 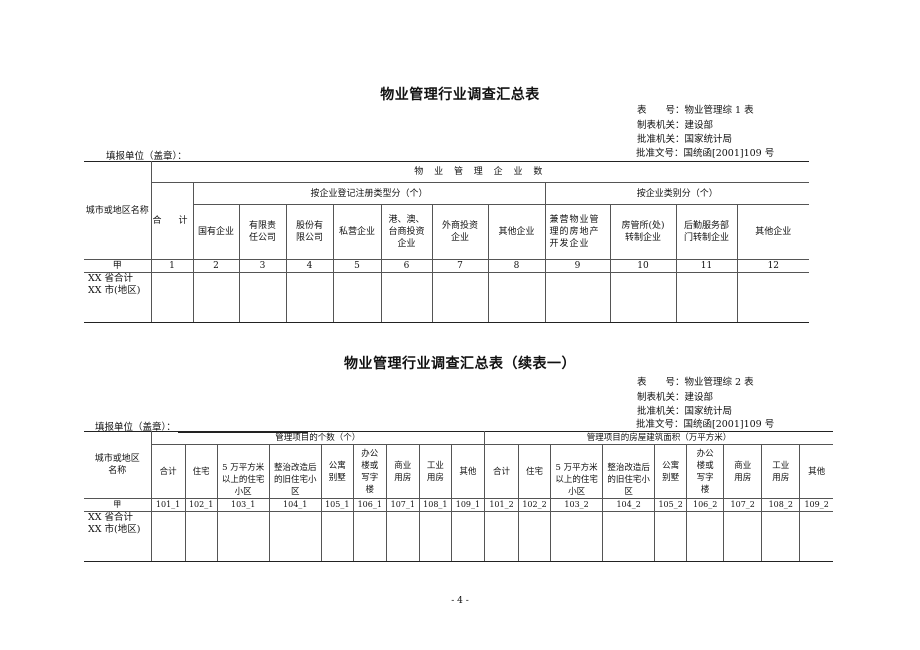 What do you see at coordinates (309, 232) in the screenshot?
I see `col-header: 股份有限公司` at bounding box center [309, 232].